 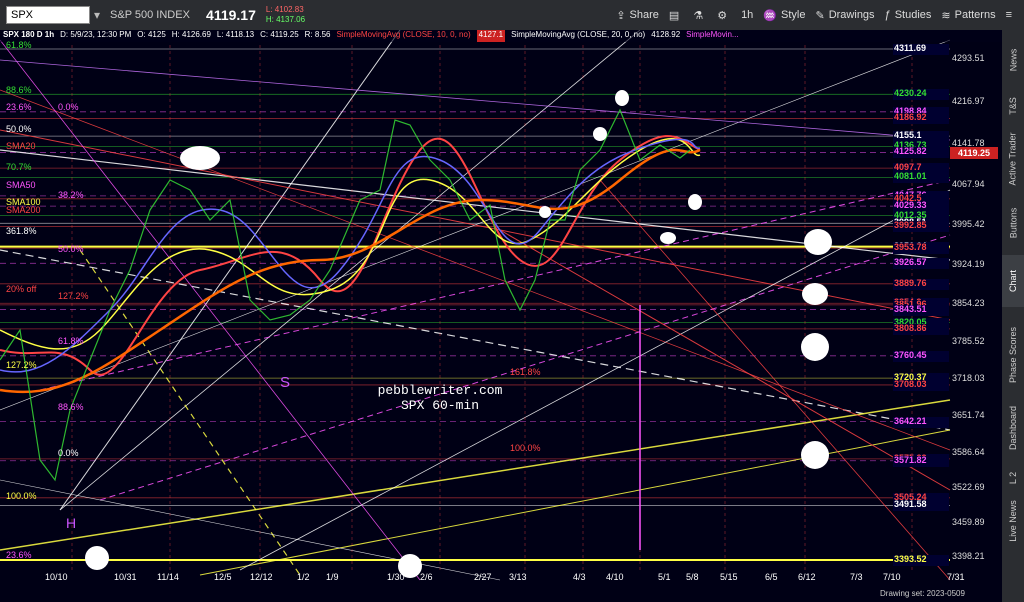 I want to click on price-axis-label: 4216.97, so click(x=968, y=100).